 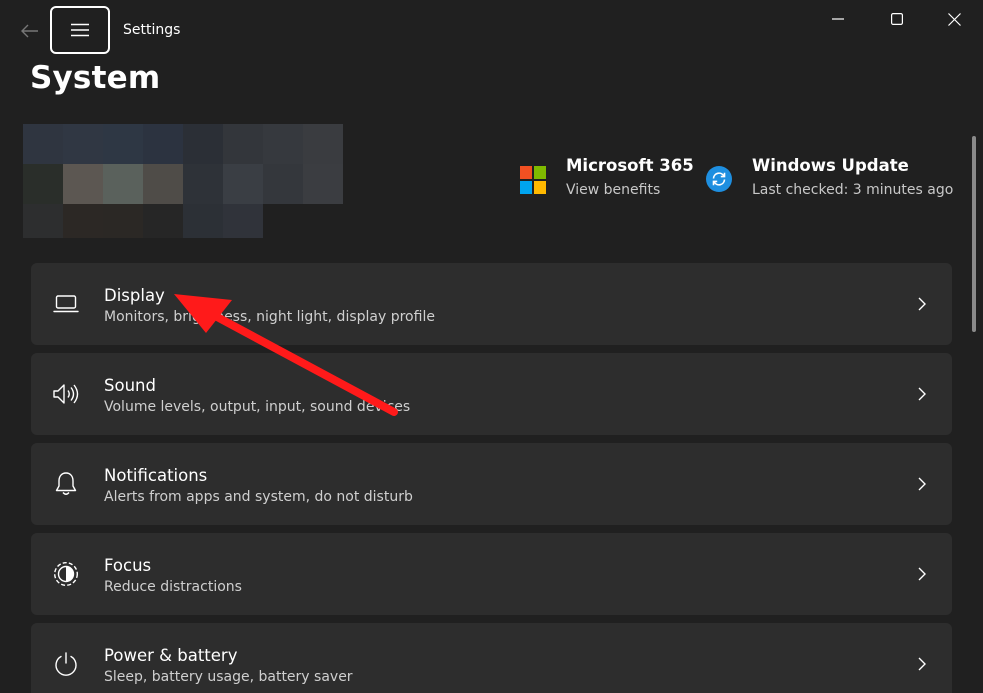 What do you see at coordinates (491, 574) in the screenshot?
I see `settings-item-focus: Focus Reduce distractions` at bounding box center [491, 574].